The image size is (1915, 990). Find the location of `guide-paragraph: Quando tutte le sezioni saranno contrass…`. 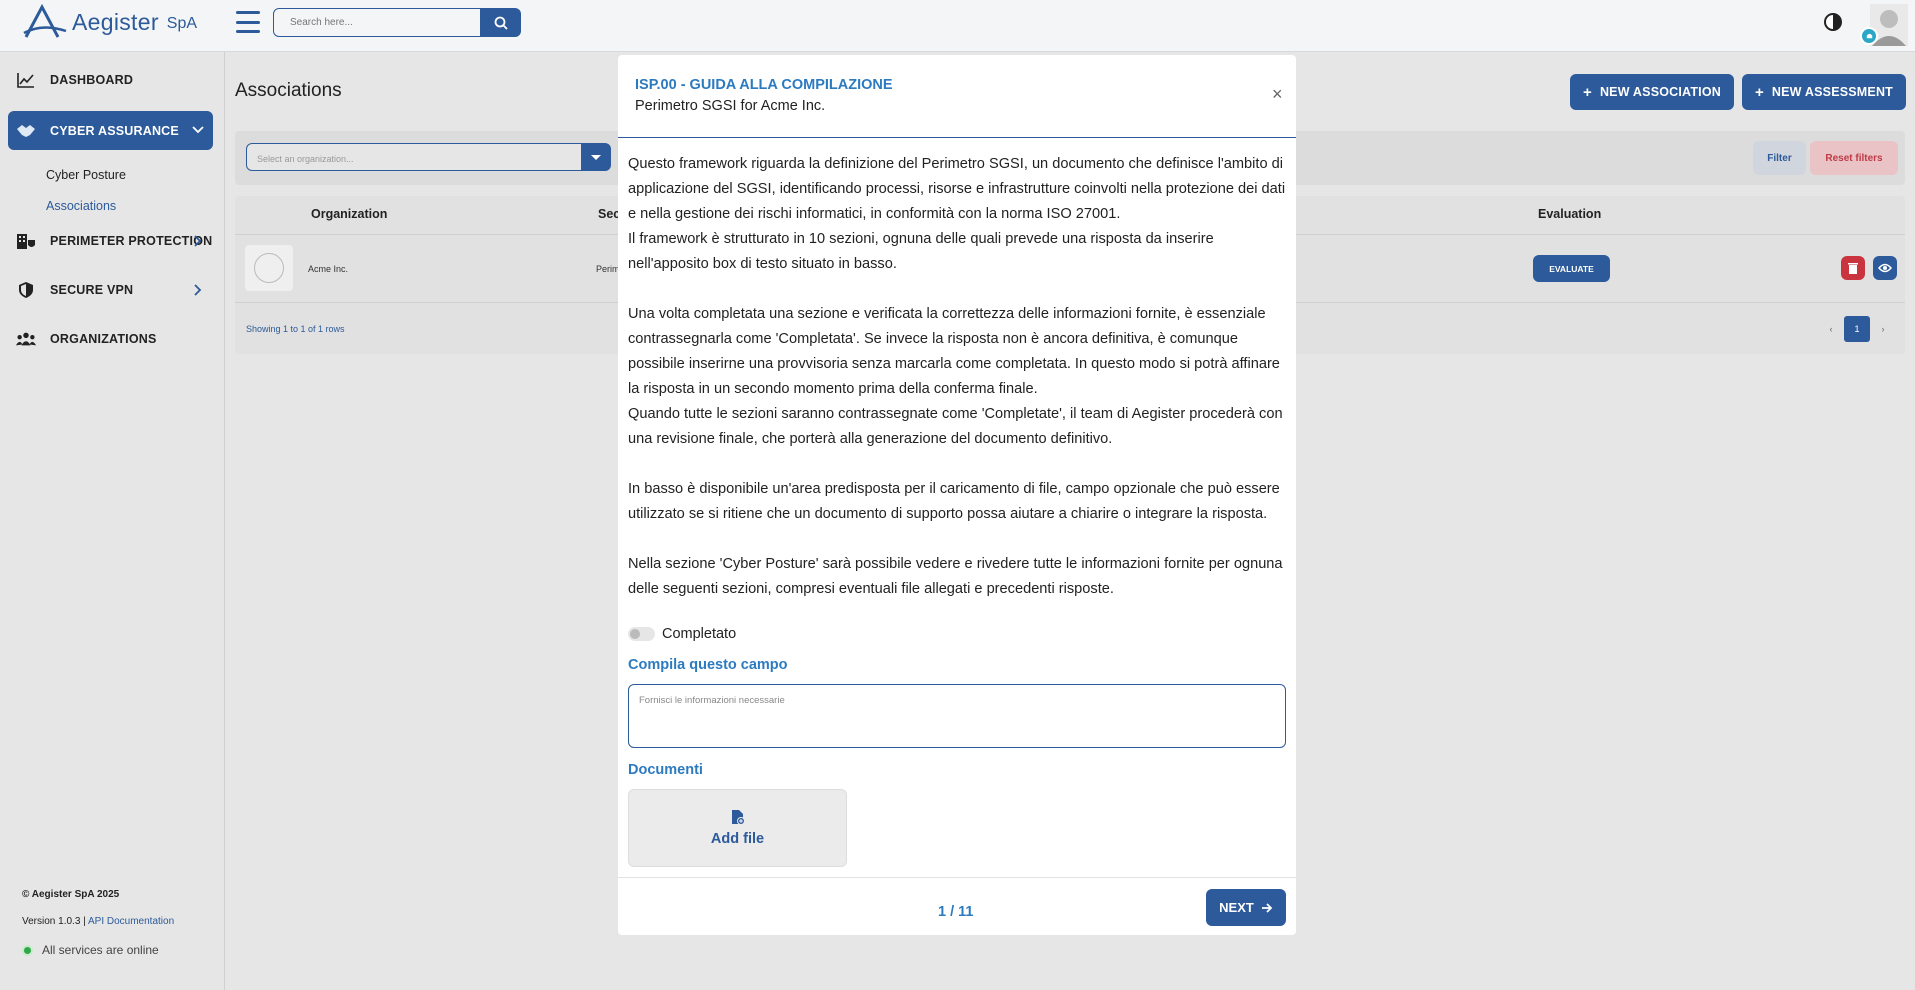

guide-paragraph: Quando tutte le sezioni saranno contrass… is located at coordinates (955, 426).